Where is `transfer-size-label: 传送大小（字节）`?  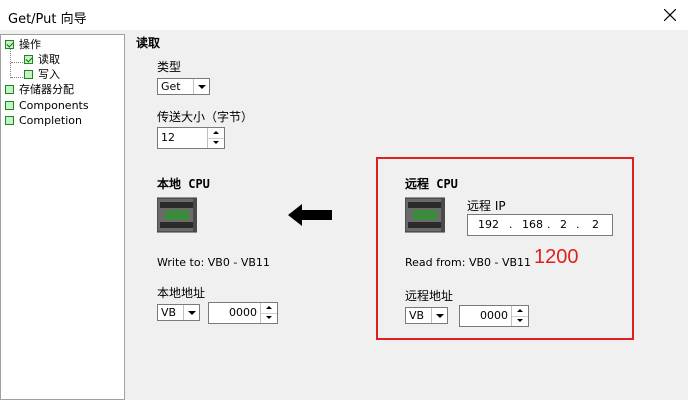
transfer-size-label: 传送大小（字节） is located at coordinates (205, 117).